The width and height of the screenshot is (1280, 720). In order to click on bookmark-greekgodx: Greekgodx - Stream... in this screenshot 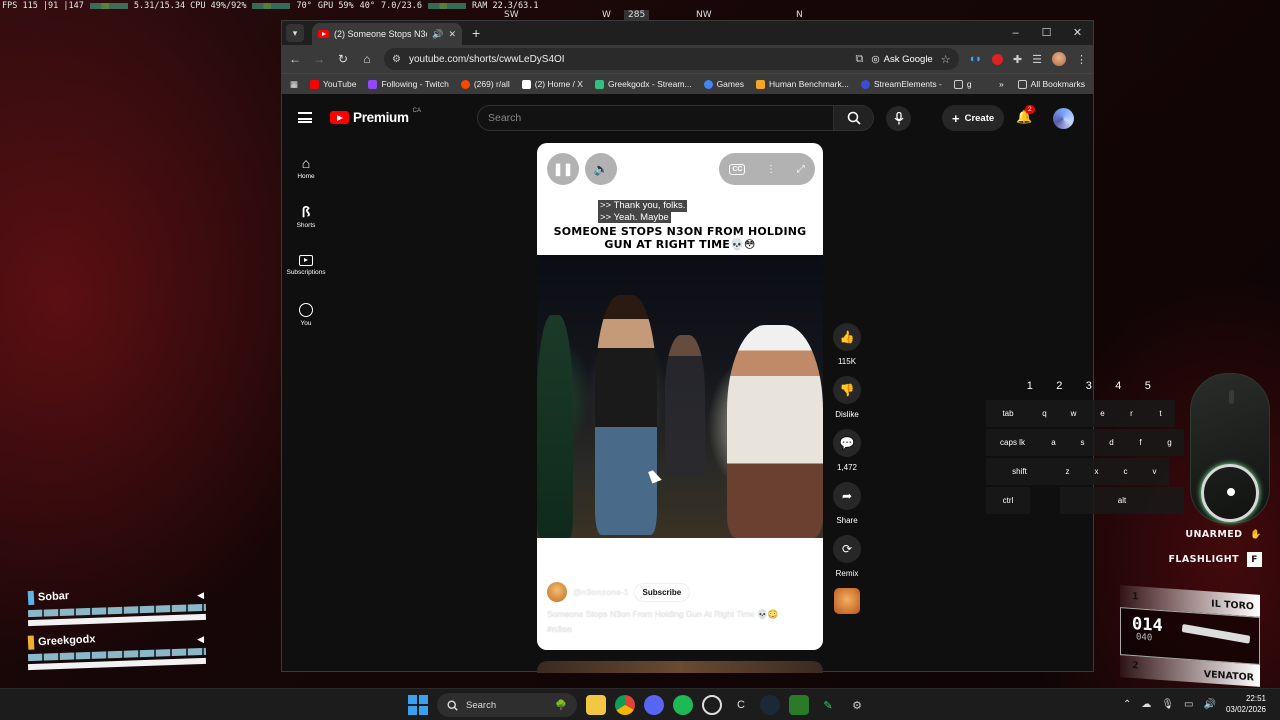, I will do `click(643, 84)`.